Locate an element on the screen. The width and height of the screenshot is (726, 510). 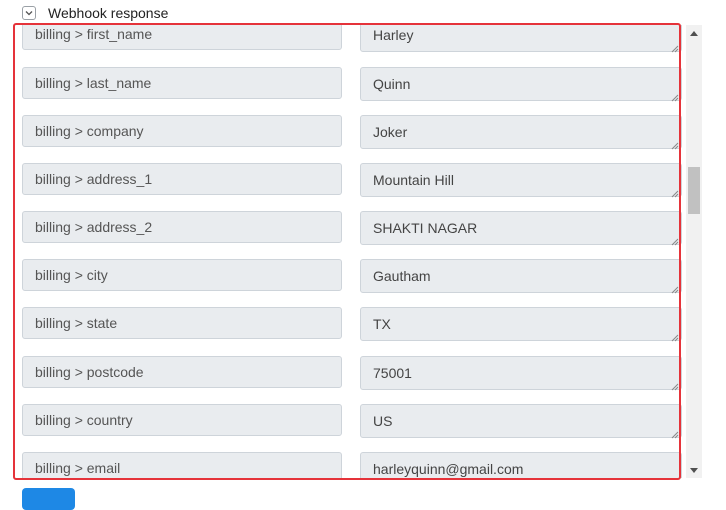
field-key: billing > country is located at coordinates (182, 420).